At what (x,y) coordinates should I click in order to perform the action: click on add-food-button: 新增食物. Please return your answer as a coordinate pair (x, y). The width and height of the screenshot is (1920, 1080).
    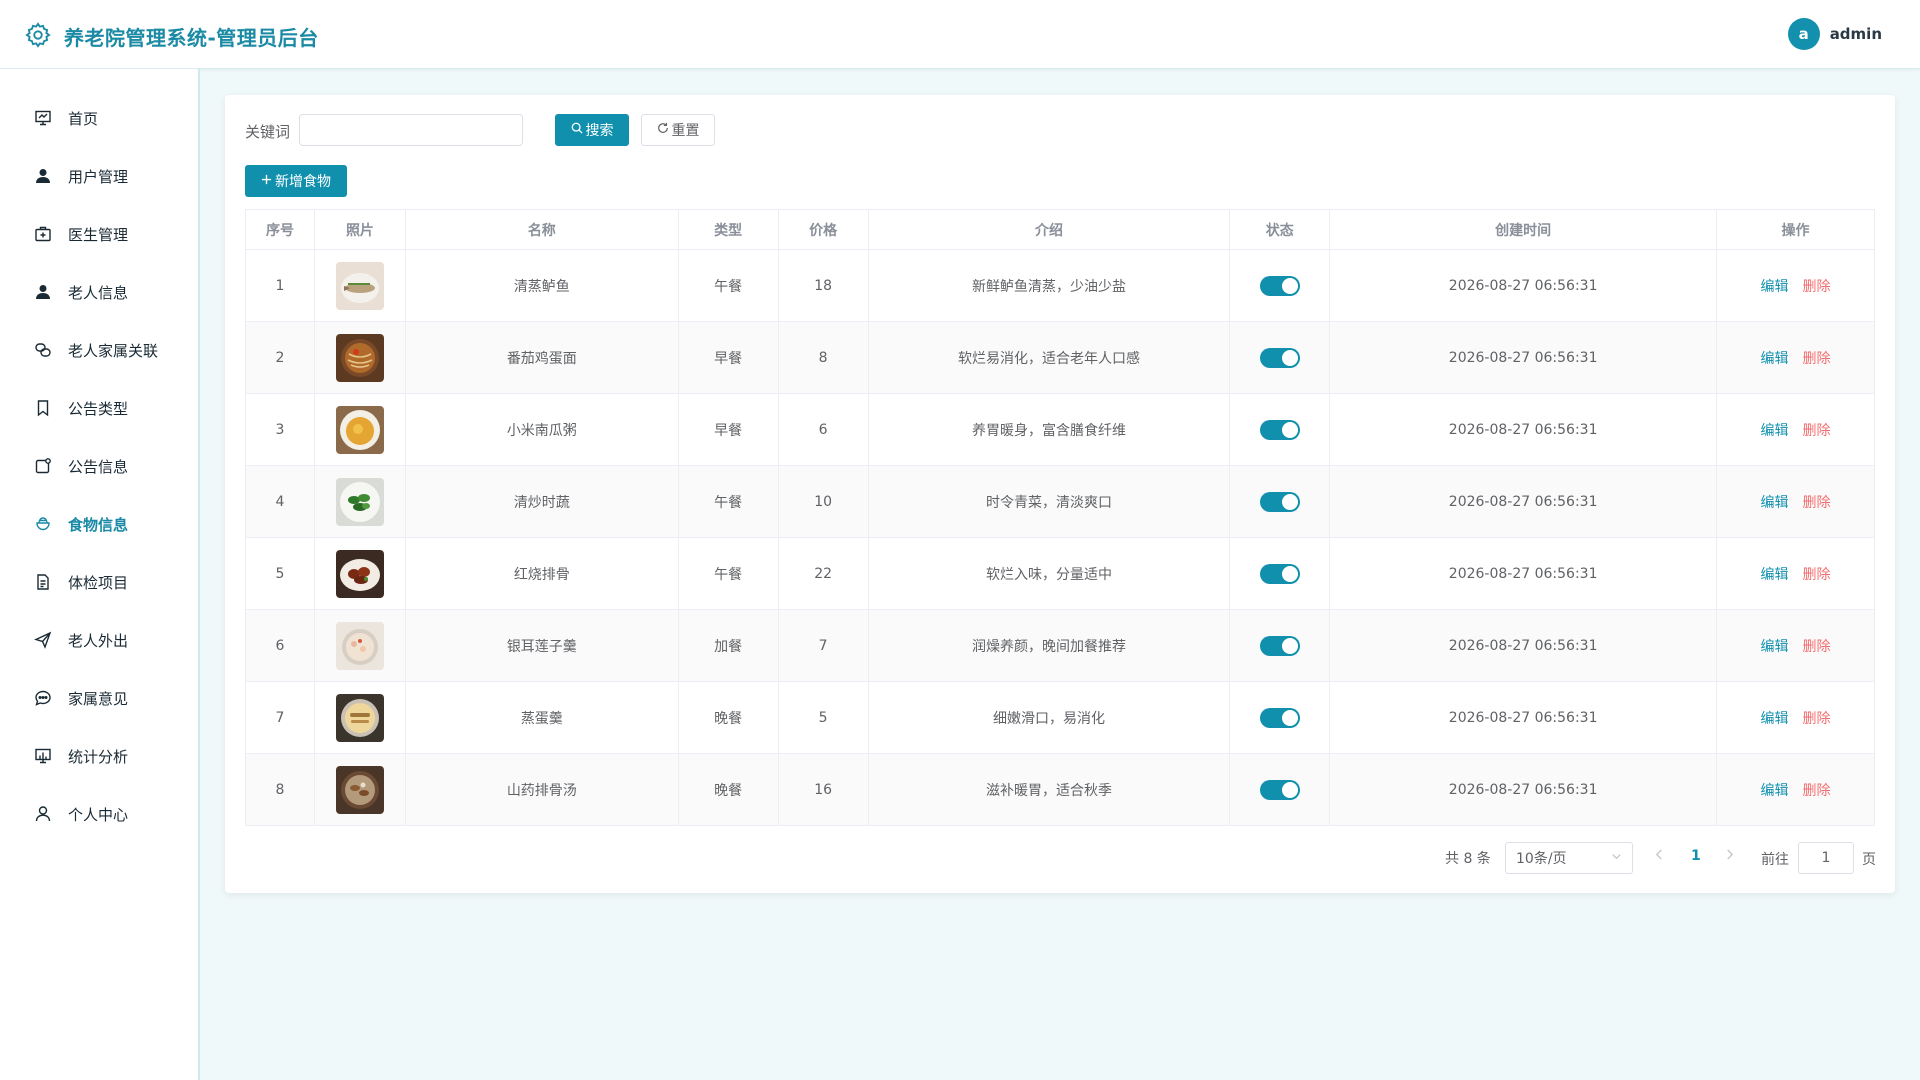
    Looking at the image, I should click on (296, 181).